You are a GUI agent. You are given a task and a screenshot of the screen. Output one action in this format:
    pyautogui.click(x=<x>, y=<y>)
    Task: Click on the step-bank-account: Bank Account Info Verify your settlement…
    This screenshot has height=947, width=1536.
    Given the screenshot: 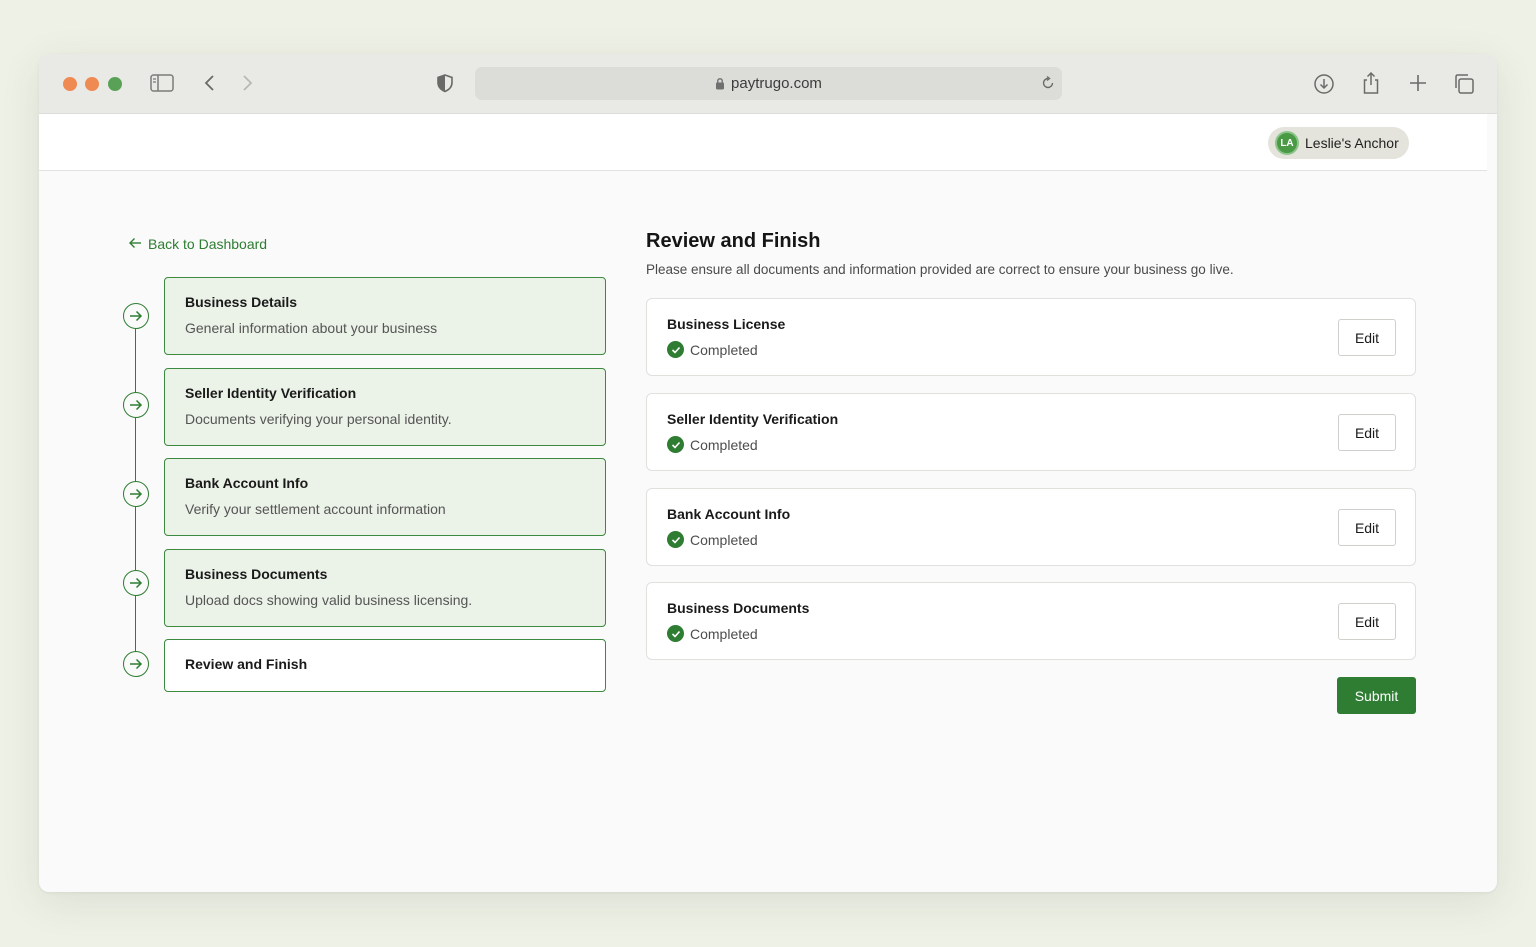 What is the action you would take?
    pyautogui.click(x=385, y=497)
    